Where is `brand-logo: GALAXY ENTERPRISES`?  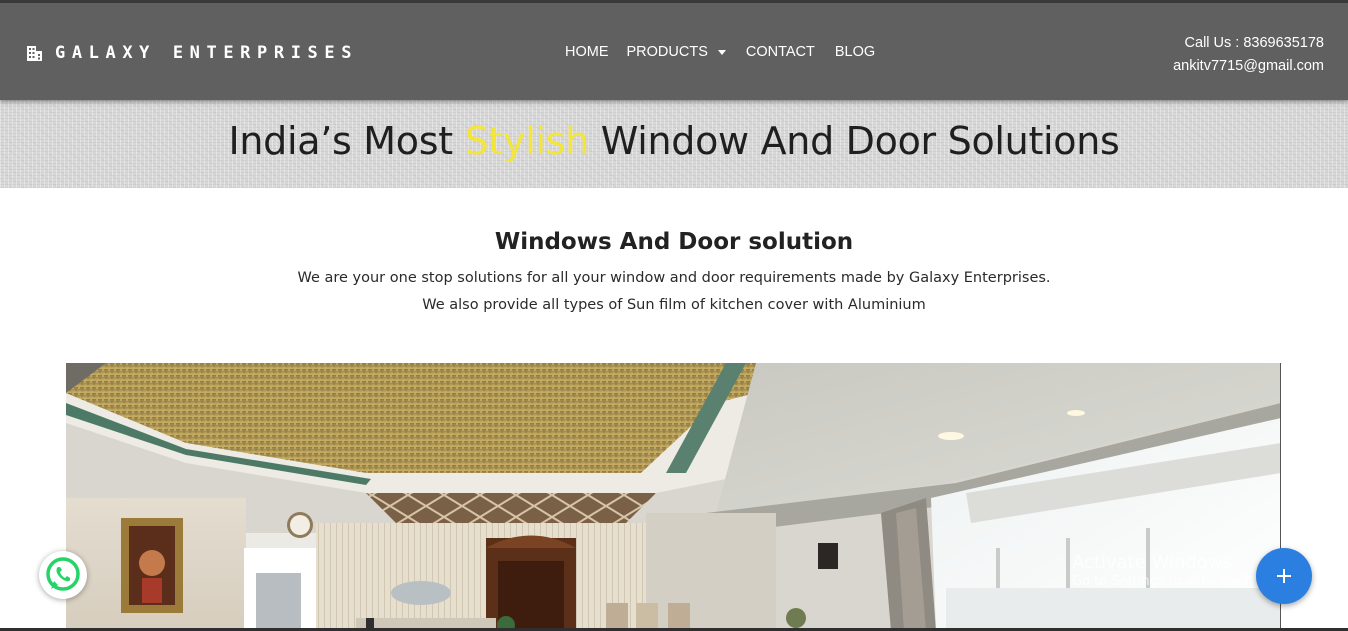 brand-logo: GALAXY ENTERPRISES is located at coordinates (191, 53).